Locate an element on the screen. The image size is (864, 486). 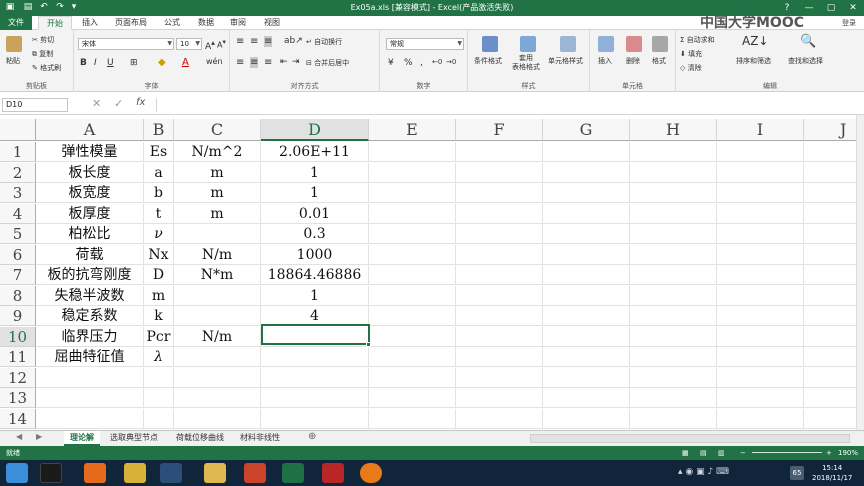
qq-icon is located at coordinates (51, 473).